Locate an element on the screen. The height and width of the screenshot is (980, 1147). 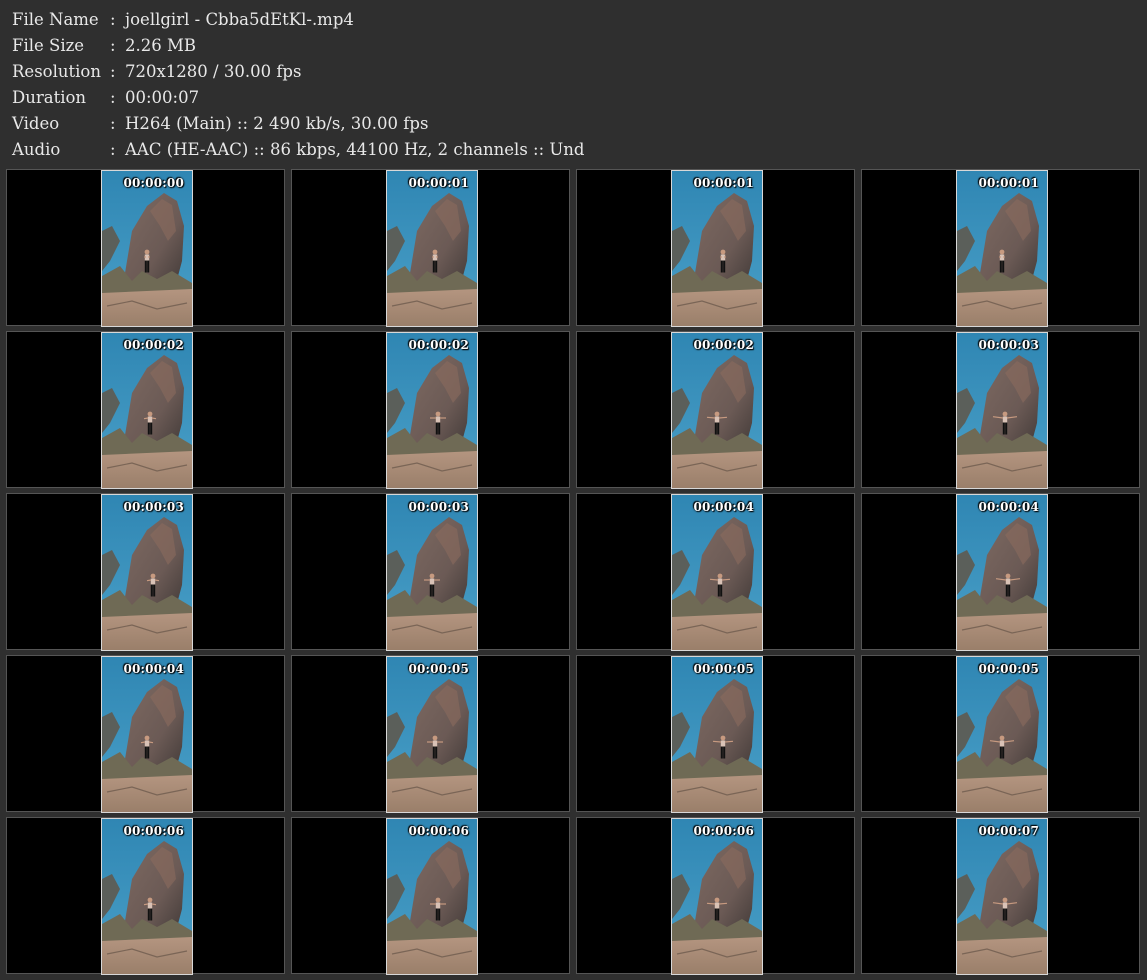
frame-timestamp: 00:00:07 is located at coordinates (1008, 831).